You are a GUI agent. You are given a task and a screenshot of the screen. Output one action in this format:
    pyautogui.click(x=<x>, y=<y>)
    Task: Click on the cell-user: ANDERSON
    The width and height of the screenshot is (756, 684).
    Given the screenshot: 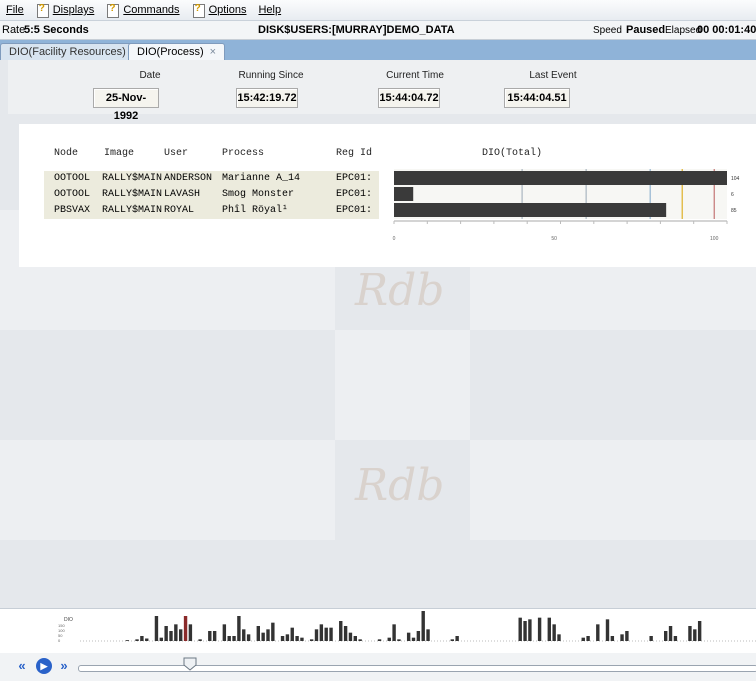 What is the action you would take?
    pyautogui.click(x=188, y=178)
    